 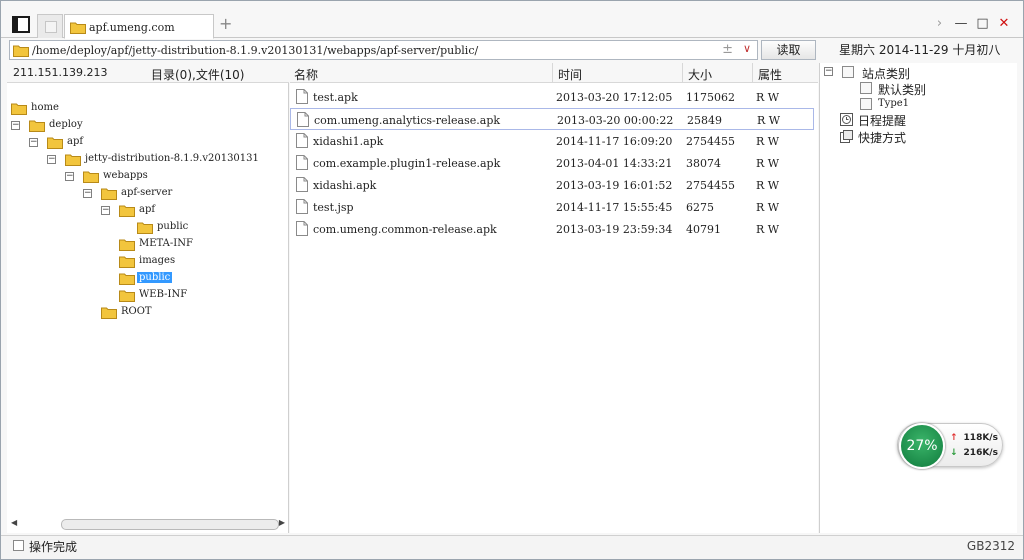 I want to click on encoding-label: GB2312, so click(x=991, y=546).